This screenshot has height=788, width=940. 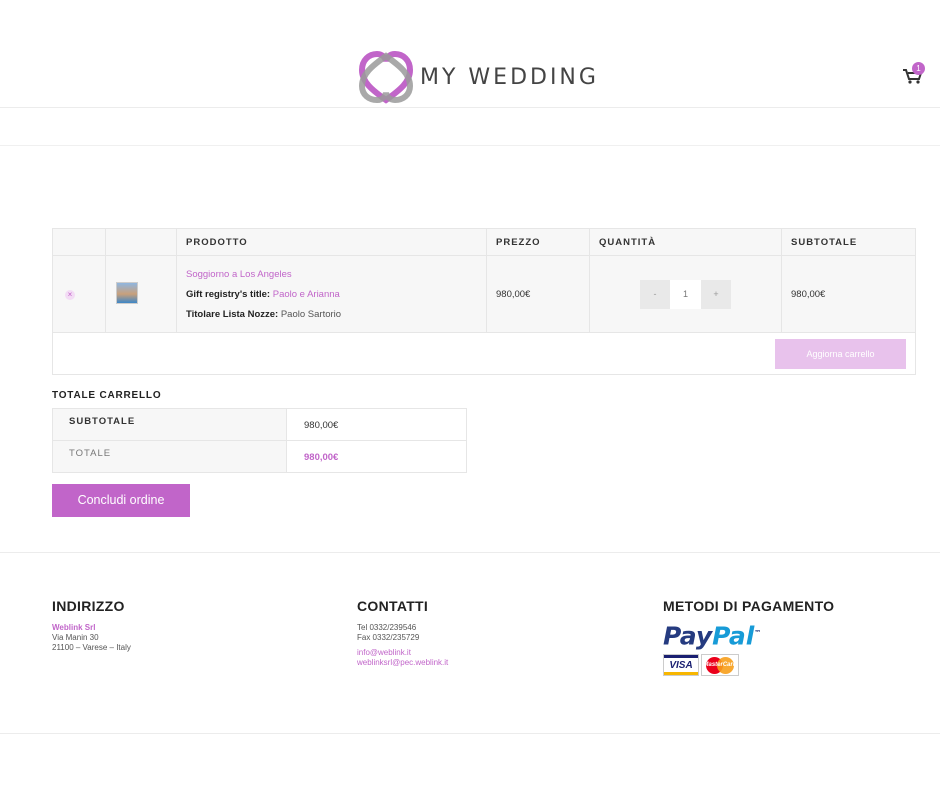 I want to click on total-label: TOTALE, so click(x=169, y=456).